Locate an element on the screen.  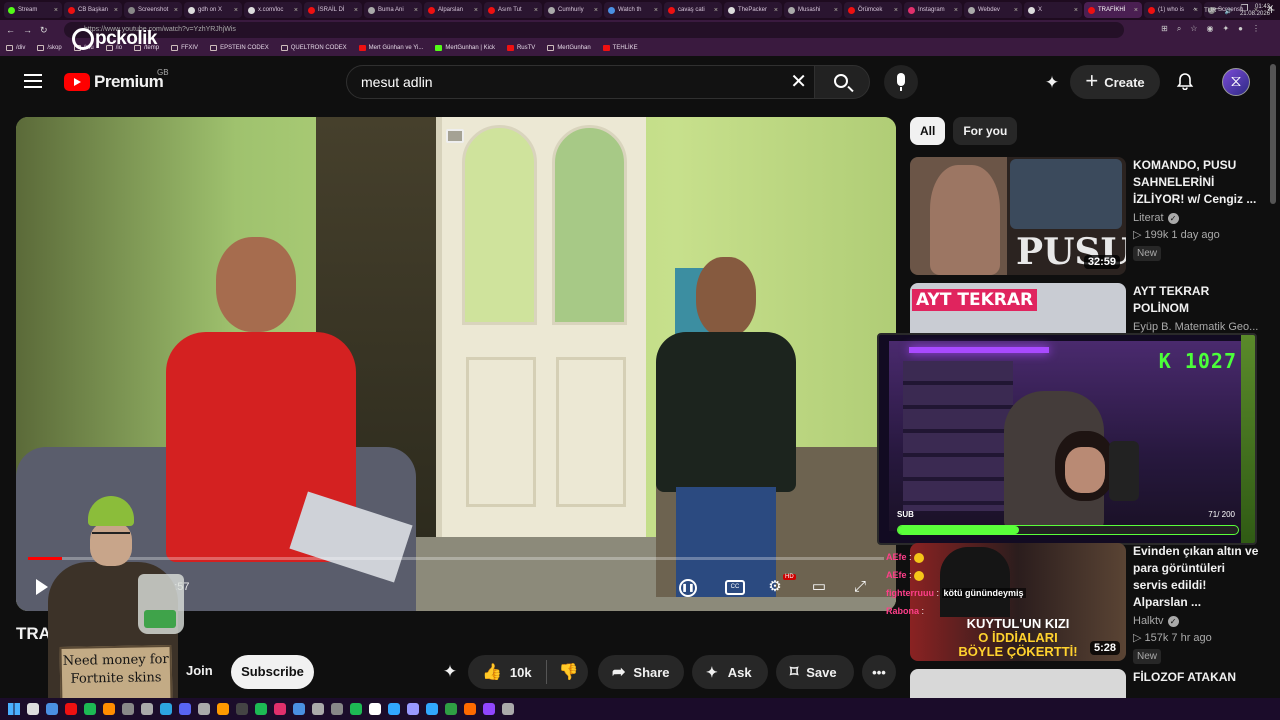
ask-button: ✦ Ask is located at coordinates (730, 672).